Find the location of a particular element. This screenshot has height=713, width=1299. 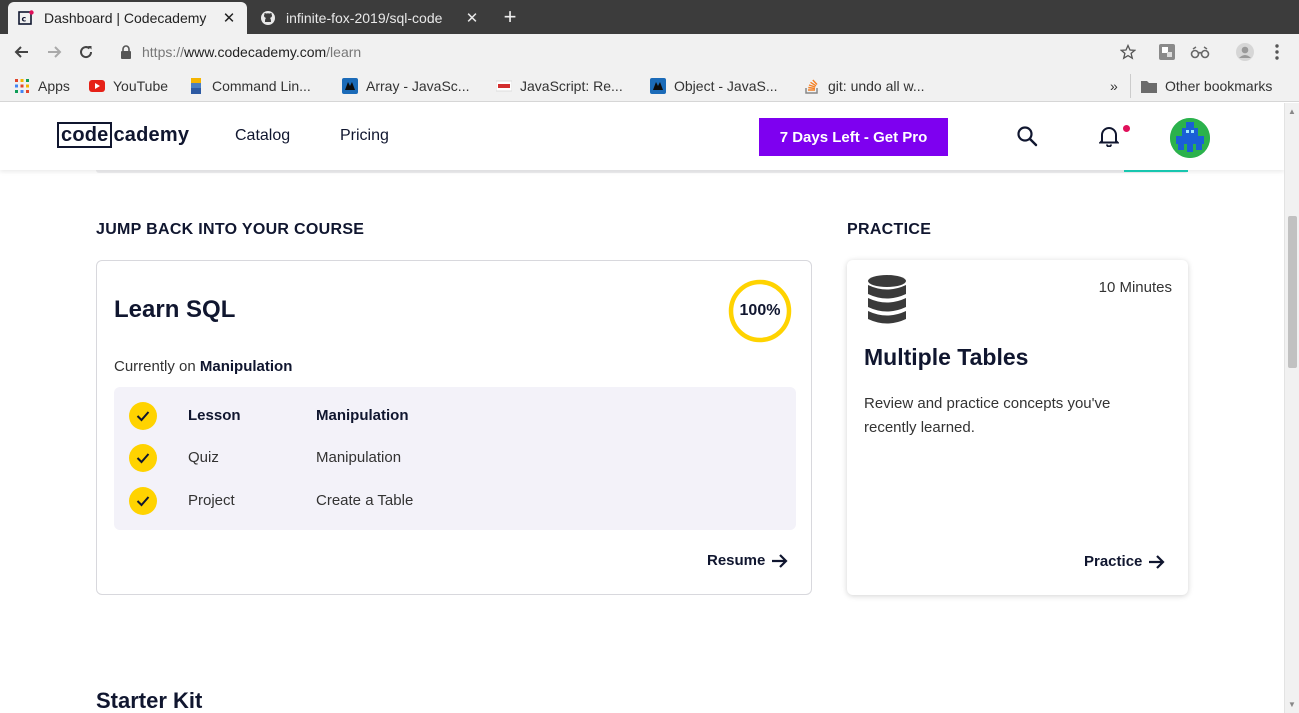

list-item: Lesson Manipulation is located at coordinates (455, 416).